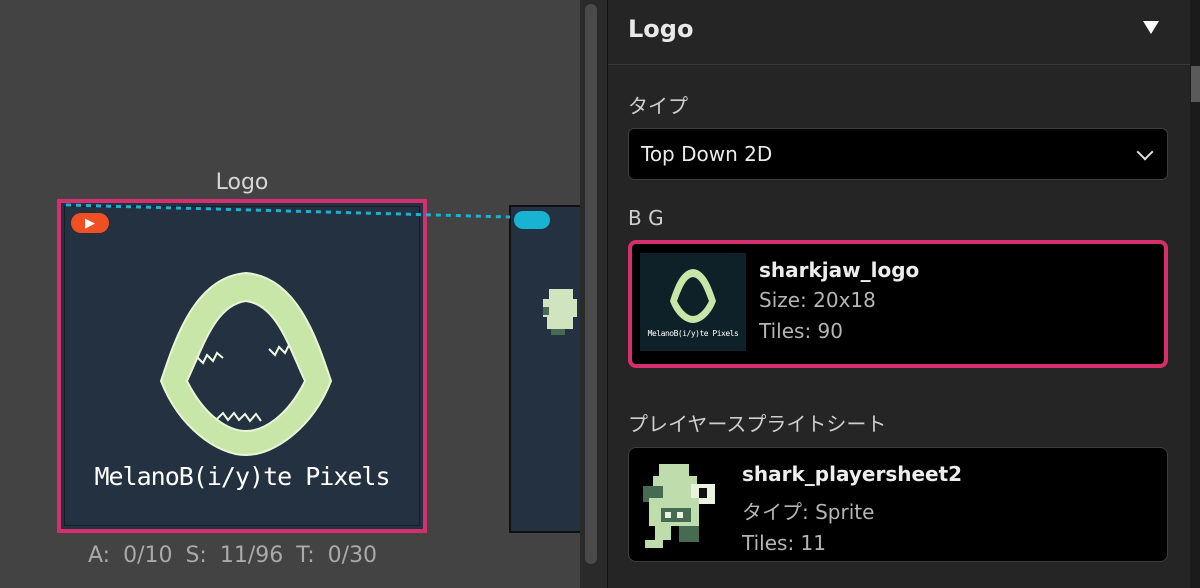 The width and height of the screenshot is (1200, 588). I want to click on bg-label: B G, so click(646, 218).